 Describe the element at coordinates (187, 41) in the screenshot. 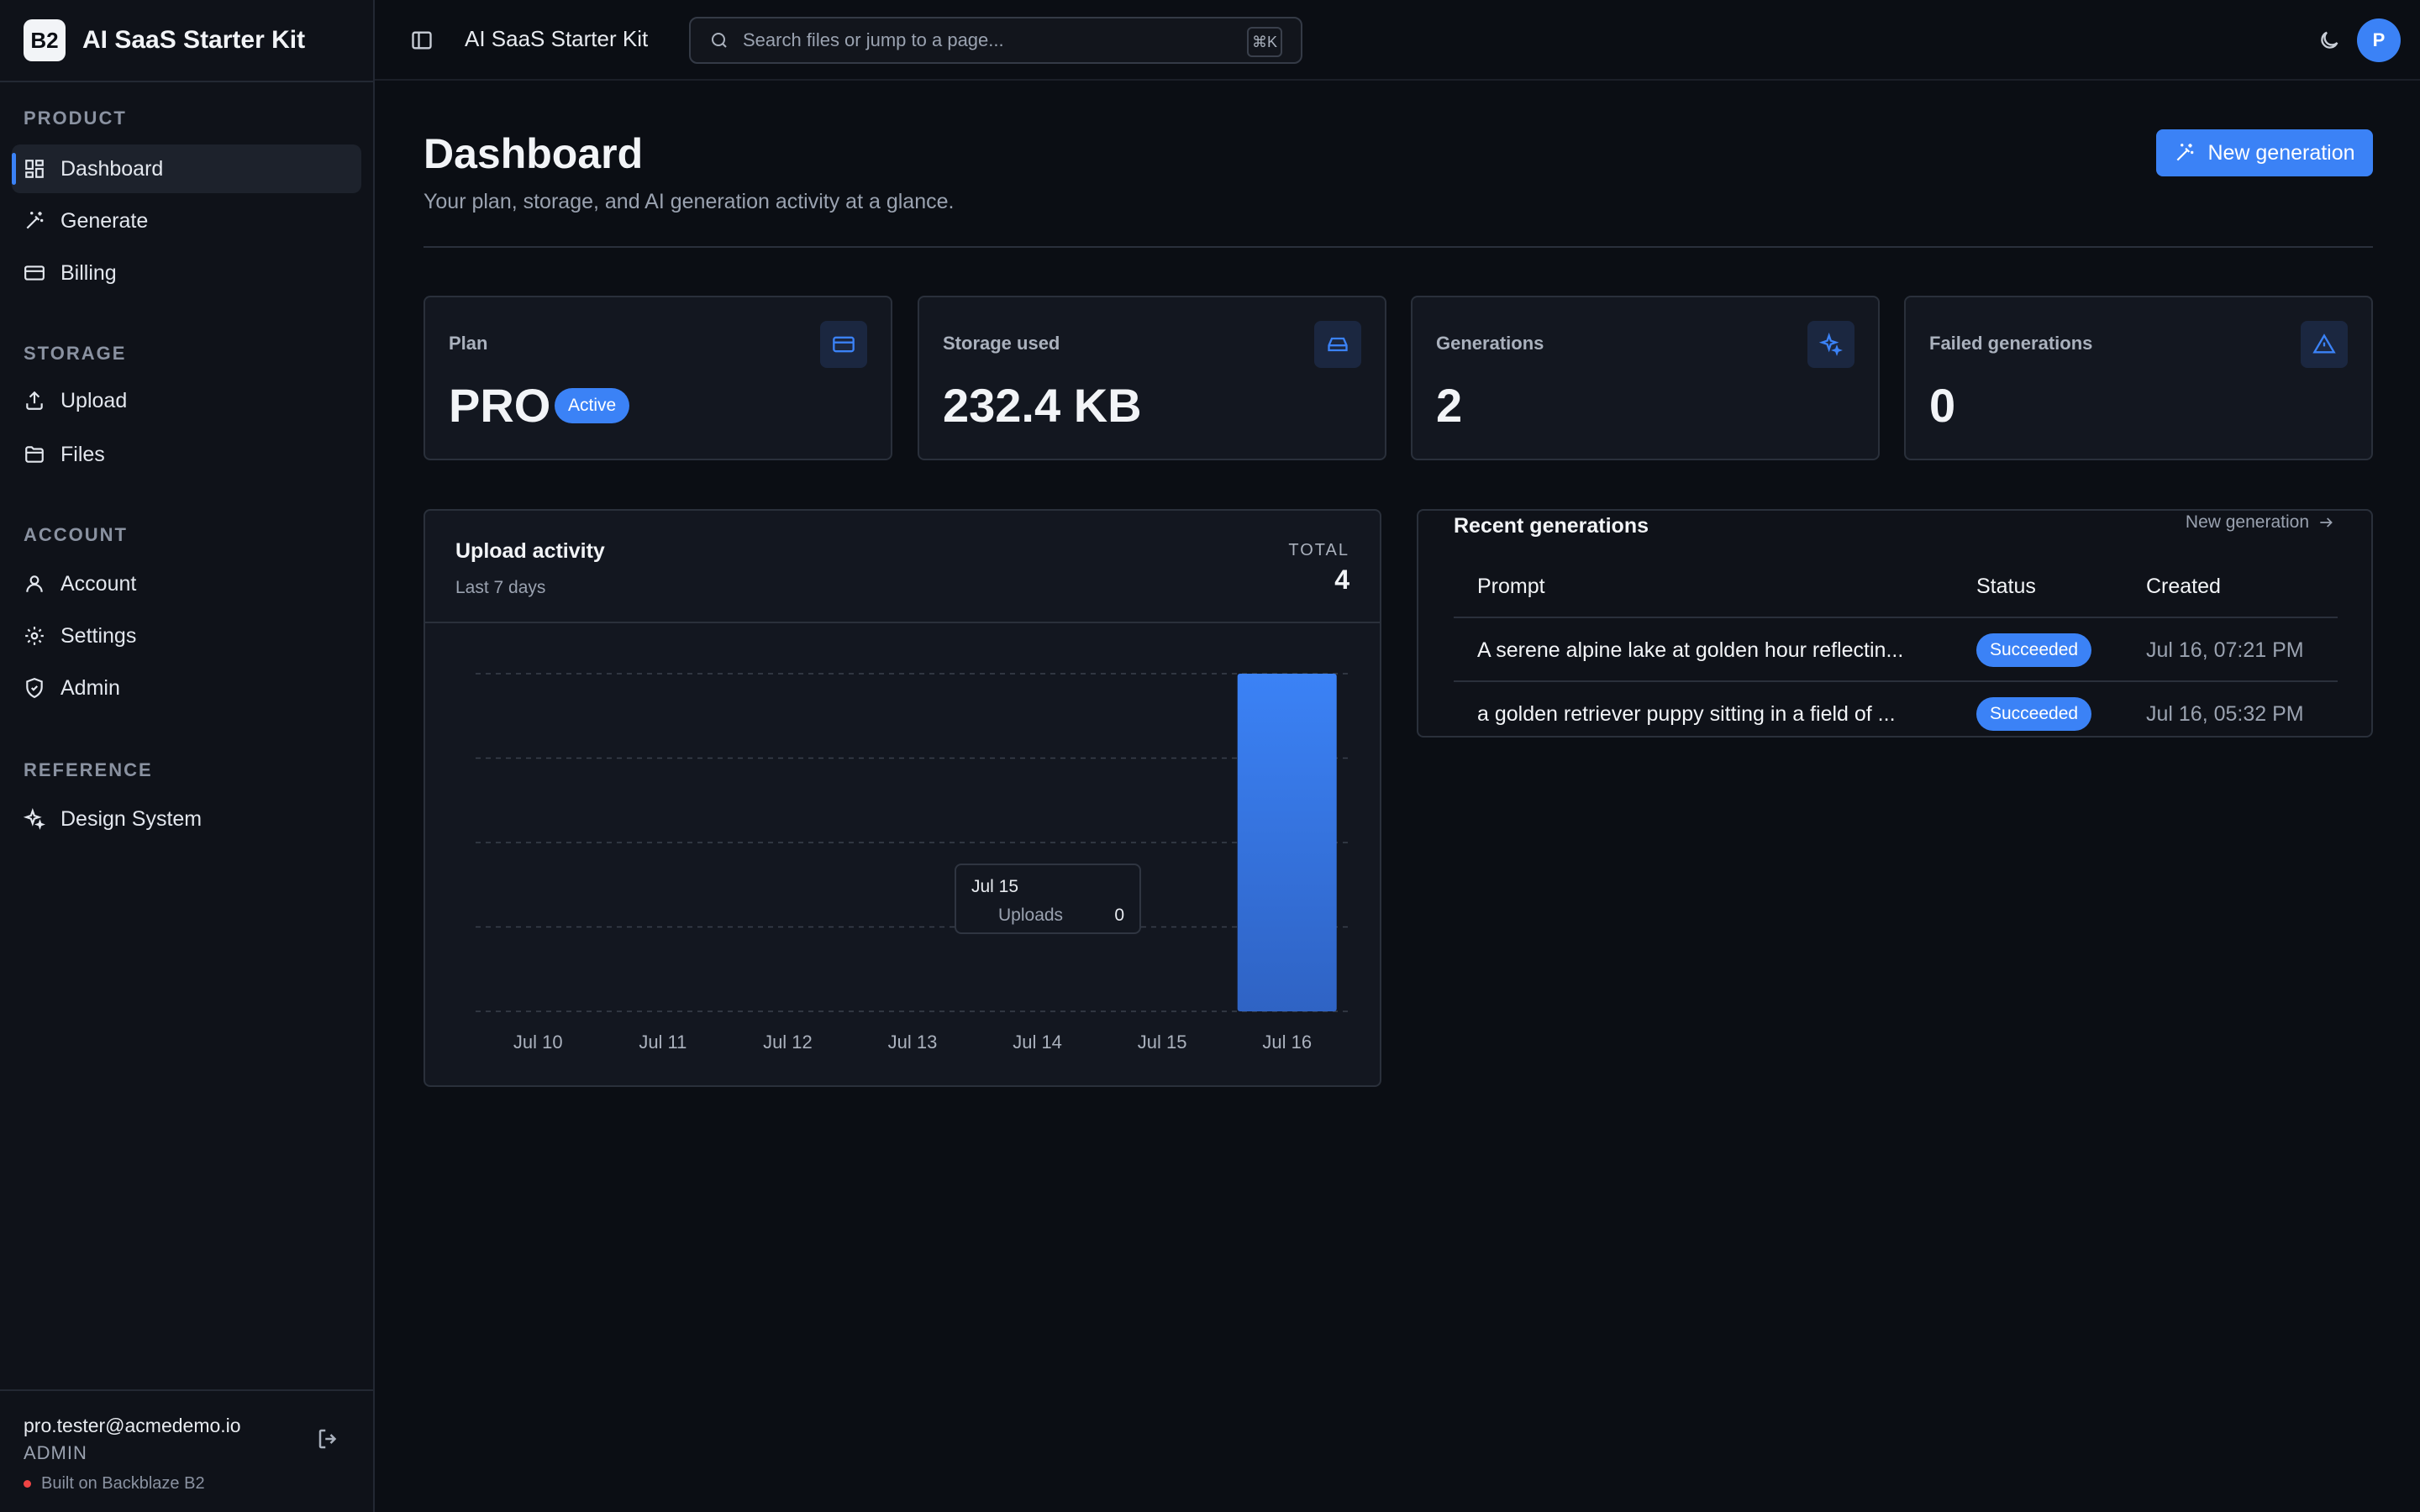

I see `brand: B2 AI SaaS Starter Kit` at that location.